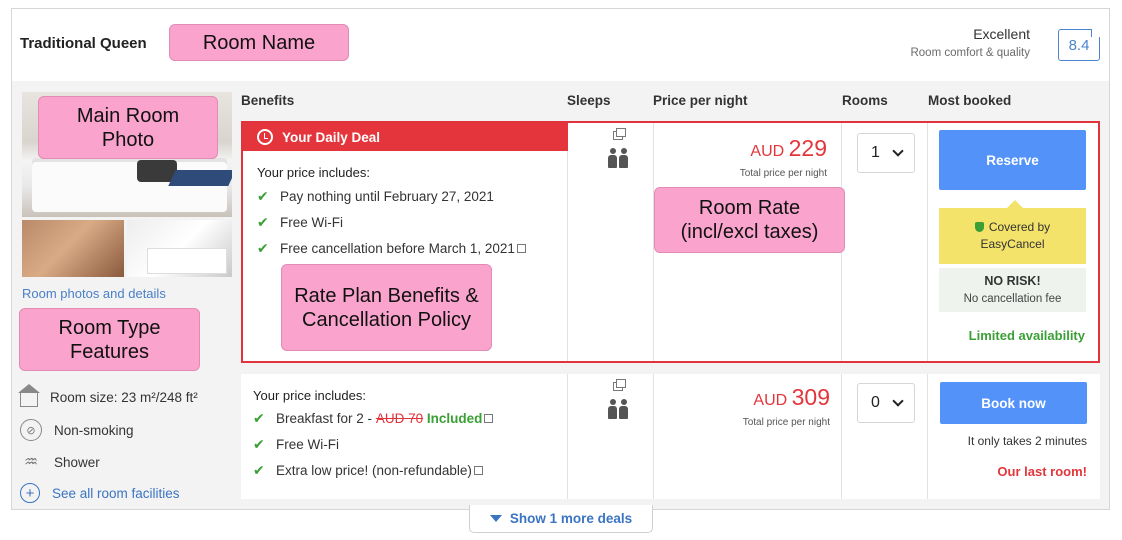 Image resolution: width=1122 pixels, height=540 pixels. I want to click on header-rooms: Rooms, so click(865, 100).